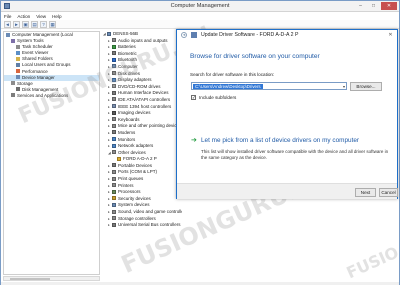 This screenshot has width=400, height=285. Describe the element at coordinates (137, 218) in the screenshot. I see `device-tree-label: Storage controllers` at that location.